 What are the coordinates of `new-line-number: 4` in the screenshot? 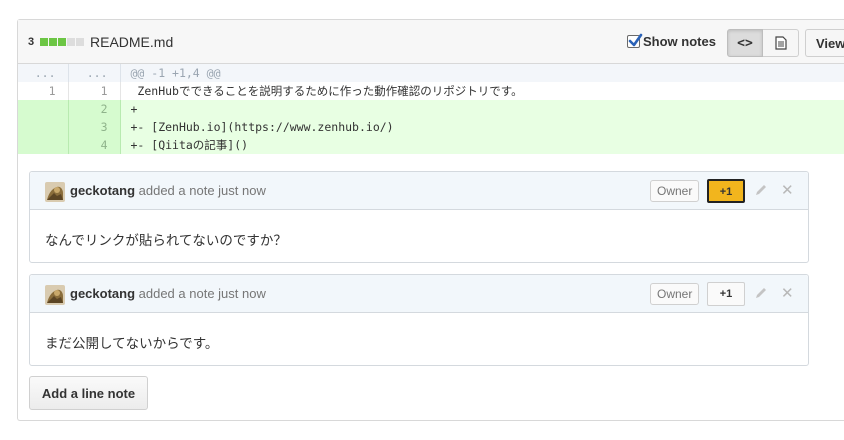 It's located at (94, 145).